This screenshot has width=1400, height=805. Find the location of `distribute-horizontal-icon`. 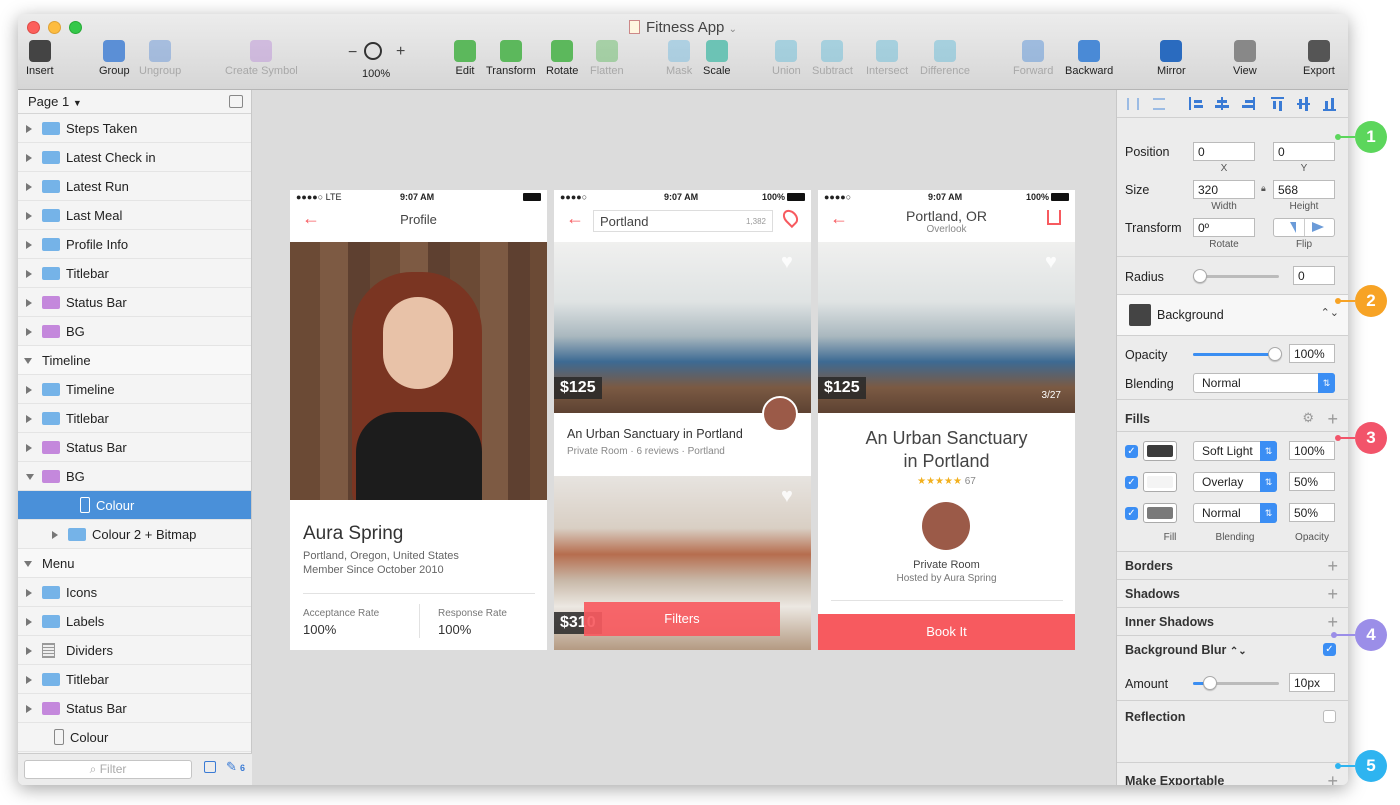

distribute-horizontal-icon is located at coordinates (1133, 104).